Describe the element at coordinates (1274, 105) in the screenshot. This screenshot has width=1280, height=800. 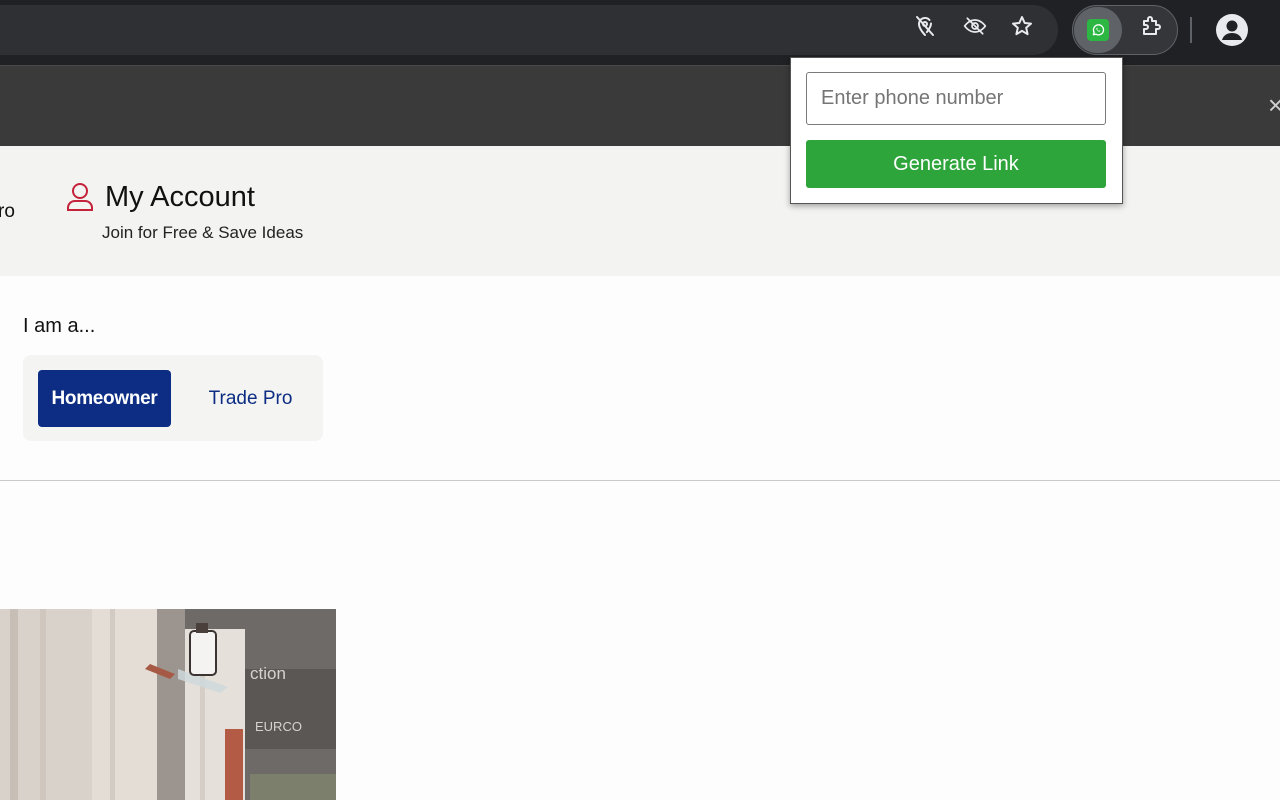
I see `banner-close-icon: ×` at that location.